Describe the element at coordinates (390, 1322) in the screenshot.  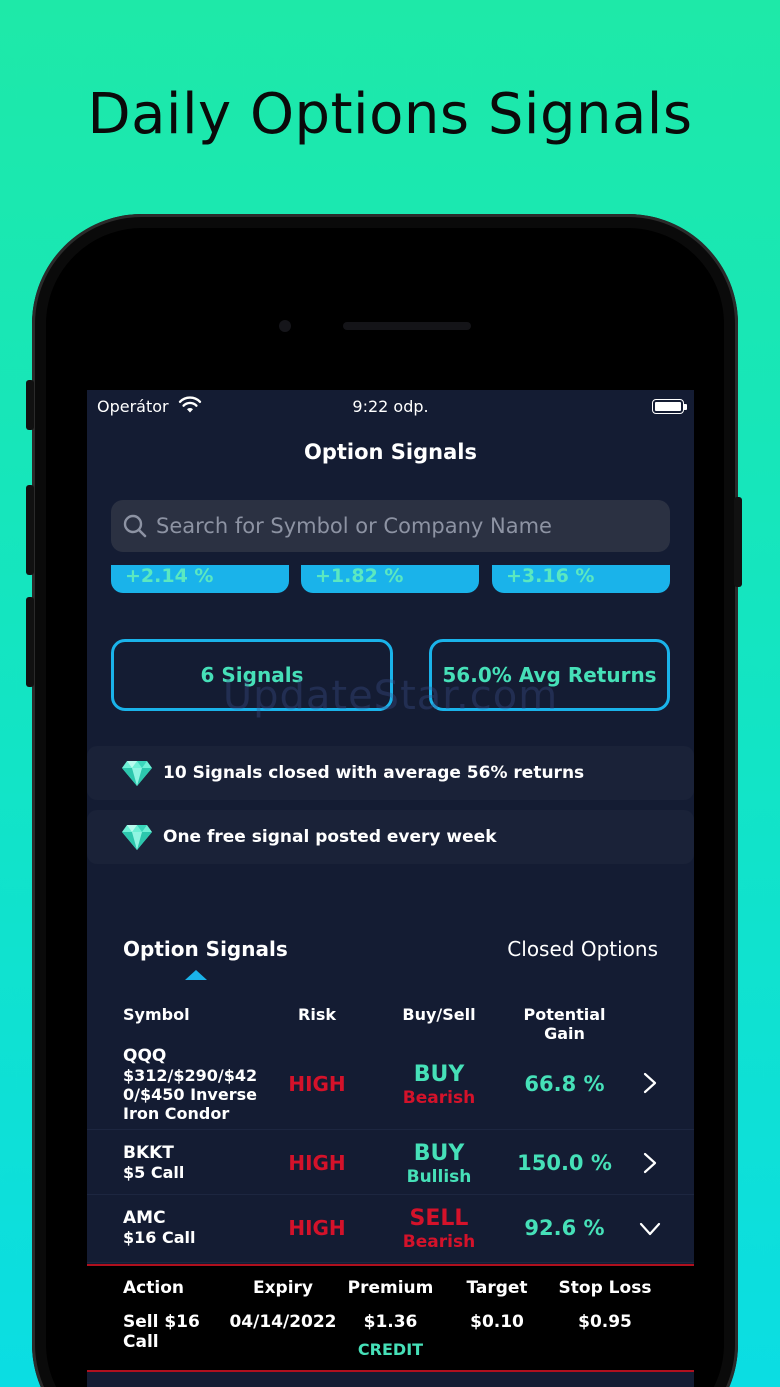
I see `detail-premium: $1.36` at that location.